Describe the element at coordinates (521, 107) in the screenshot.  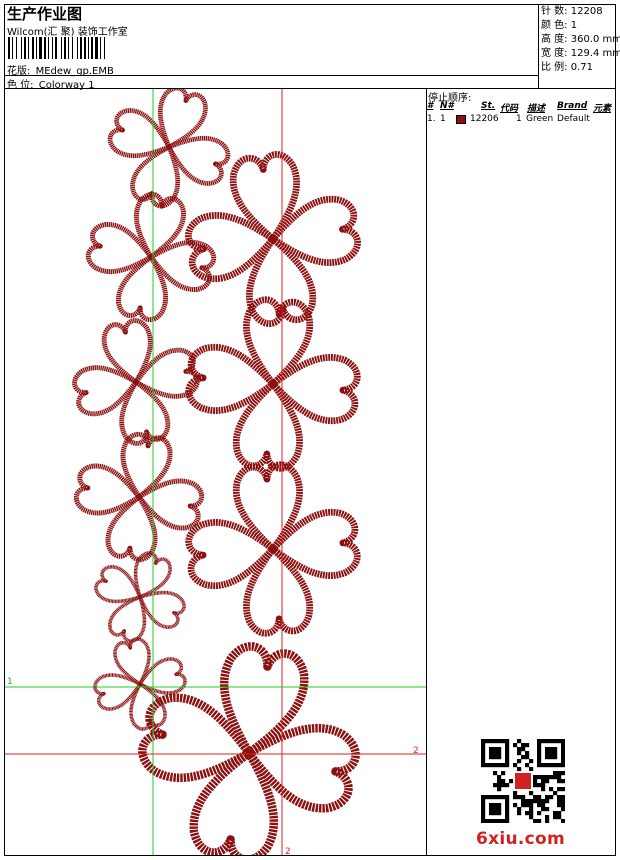
I see `stop-sequence-header: # N# St. 代码 描述 Brand 元素` at that location.